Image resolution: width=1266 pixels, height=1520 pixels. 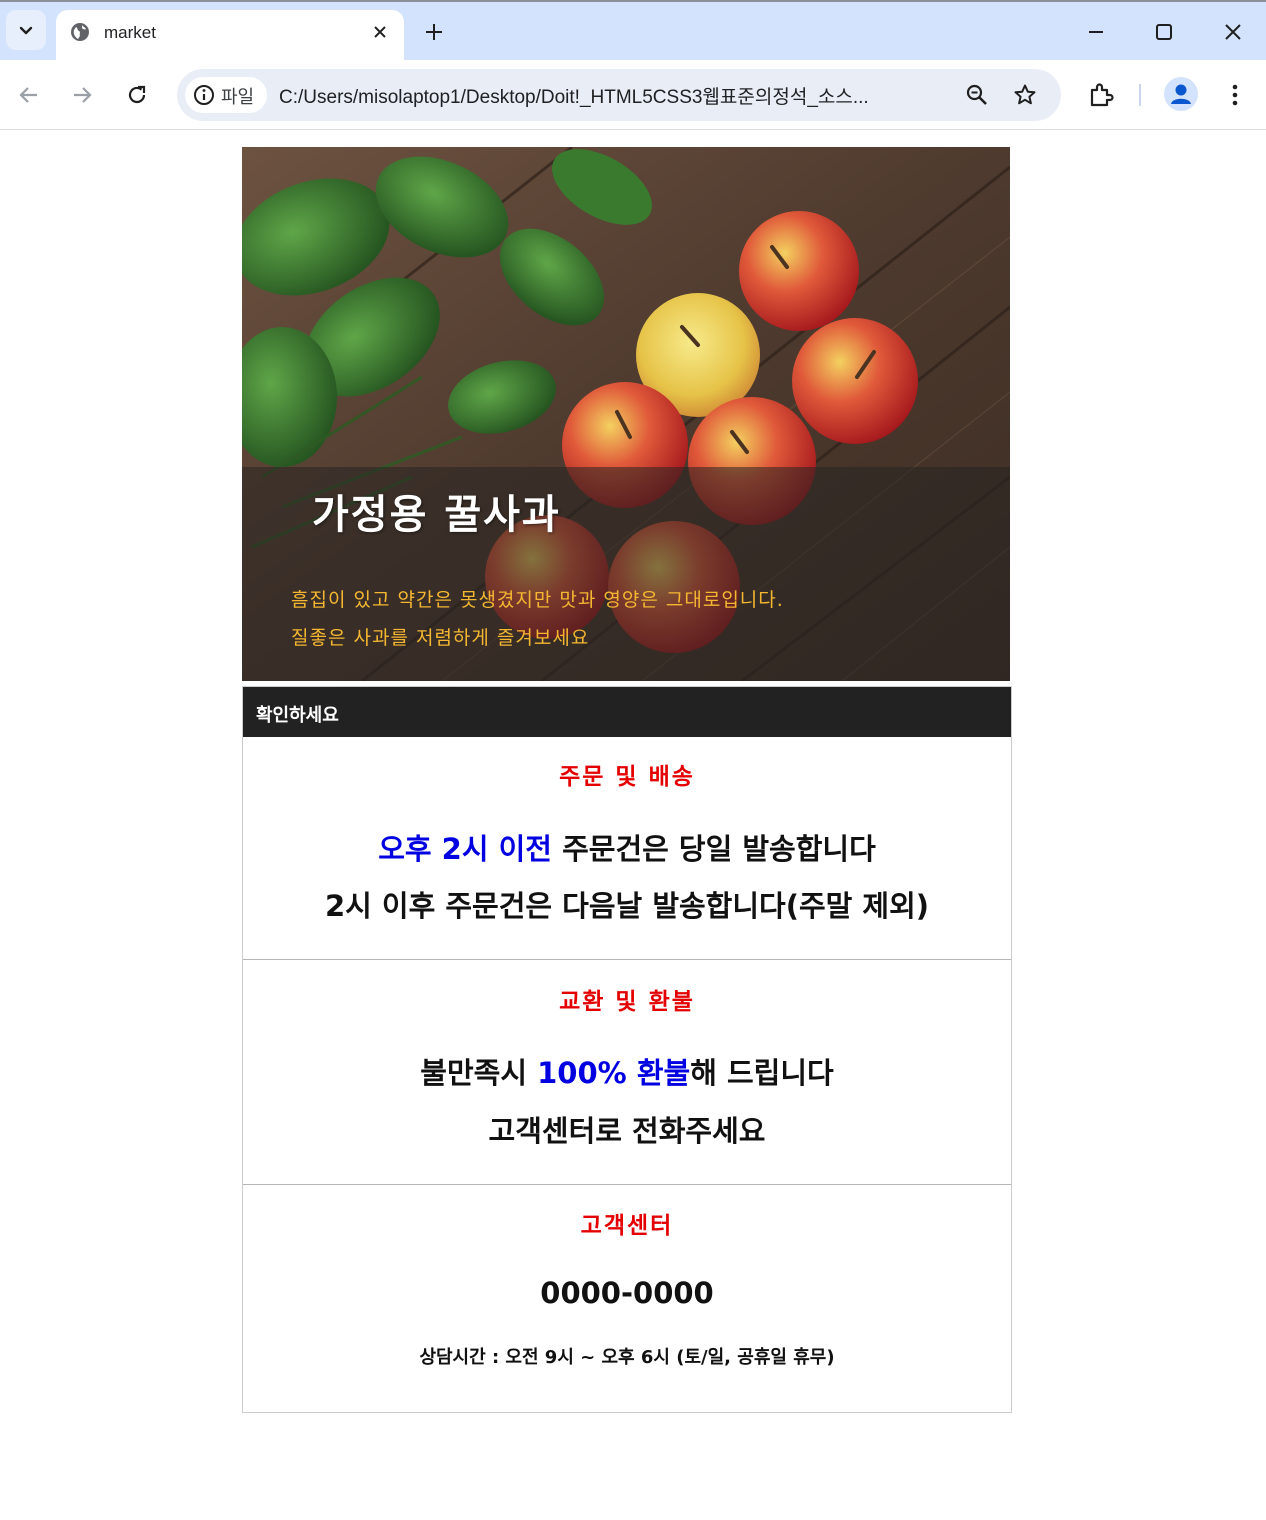 I want to click on refund-line1: 불만족시 100% 환불해 드립니다, so click(x=627, y=1071).